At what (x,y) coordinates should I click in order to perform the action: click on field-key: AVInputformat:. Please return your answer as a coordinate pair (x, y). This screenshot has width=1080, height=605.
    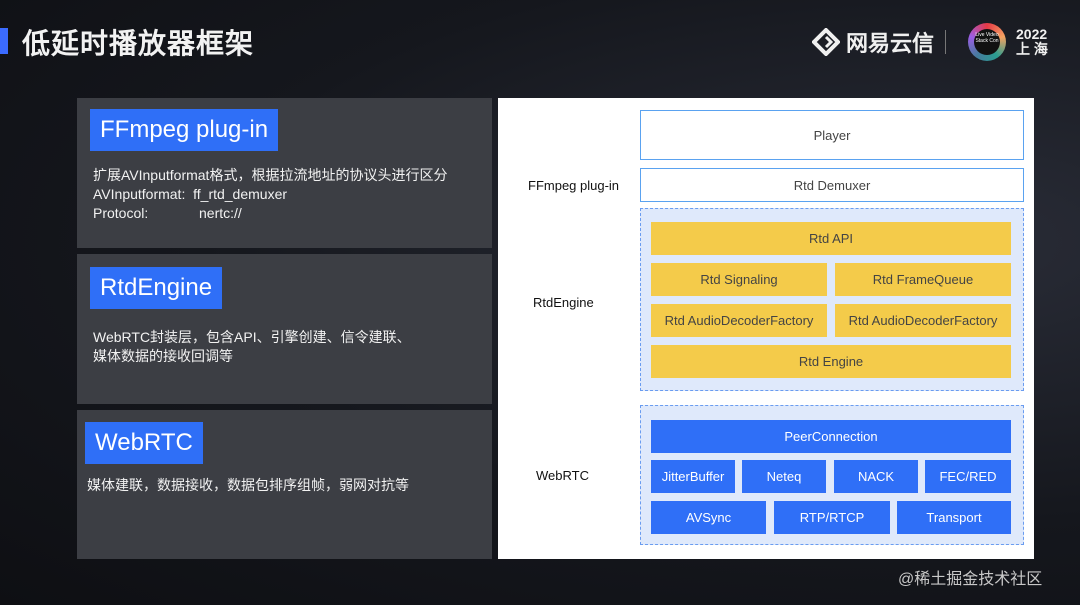
    Looking at the image, I should click on (139, 194).